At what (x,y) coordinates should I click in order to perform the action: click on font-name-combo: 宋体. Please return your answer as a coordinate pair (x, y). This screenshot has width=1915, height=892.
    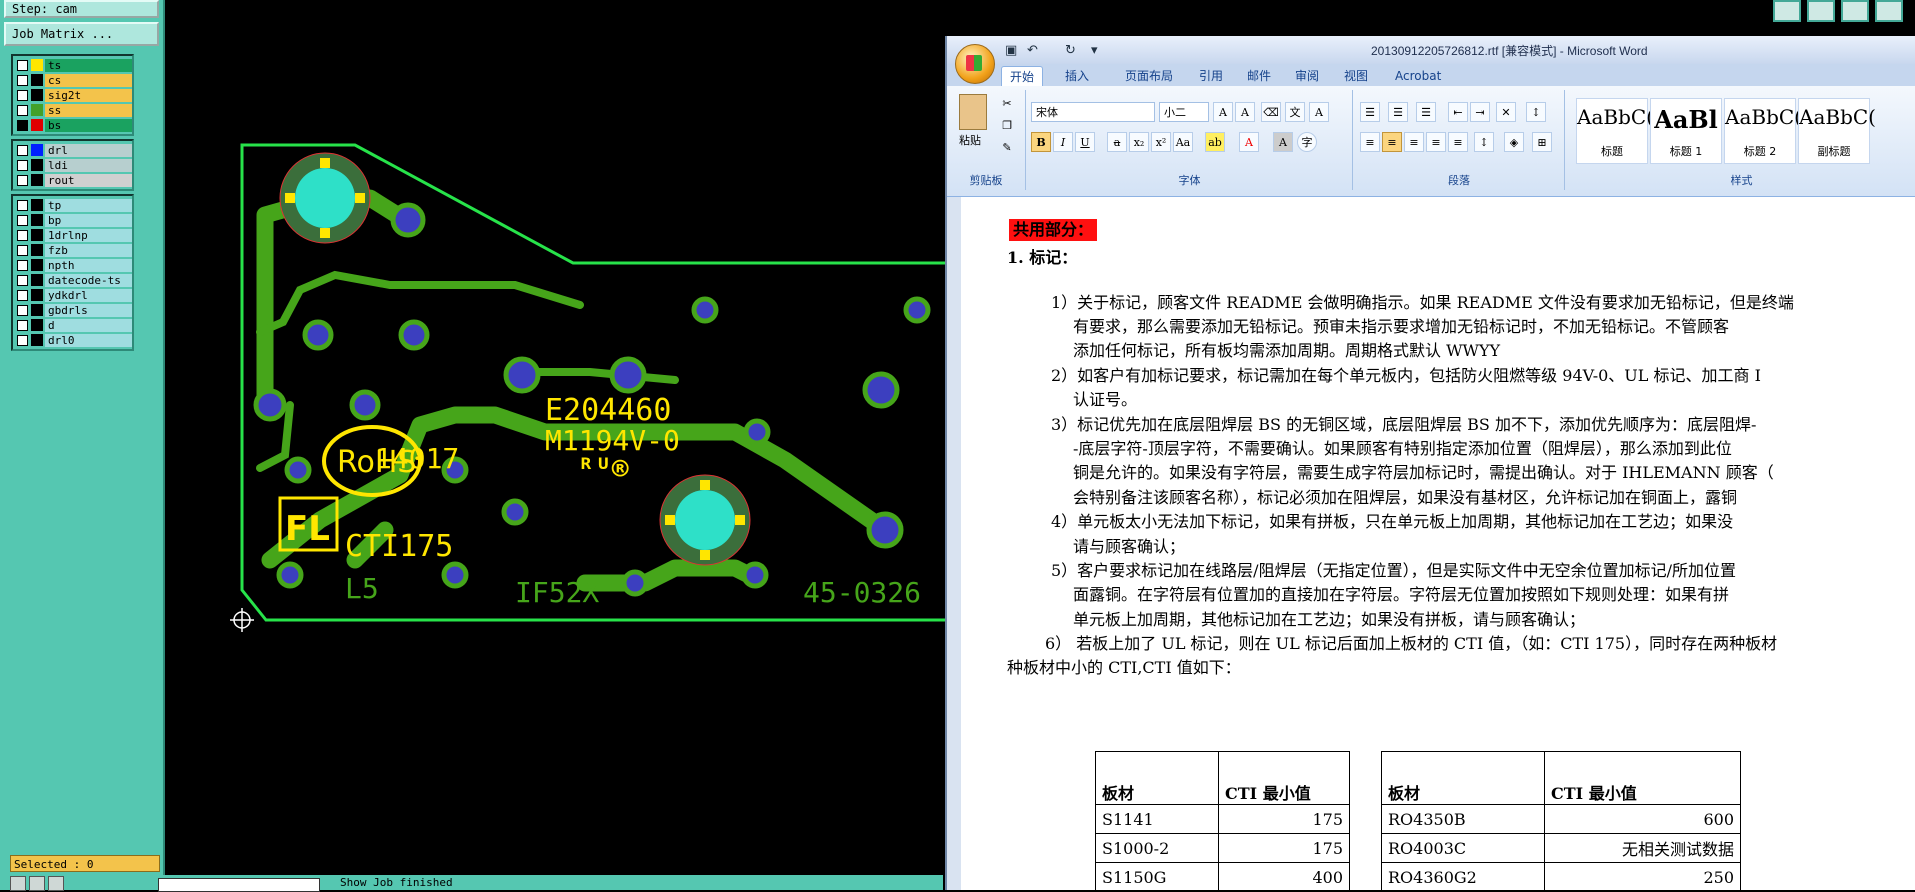
    Looking at the image, I should click on (1093, 112).